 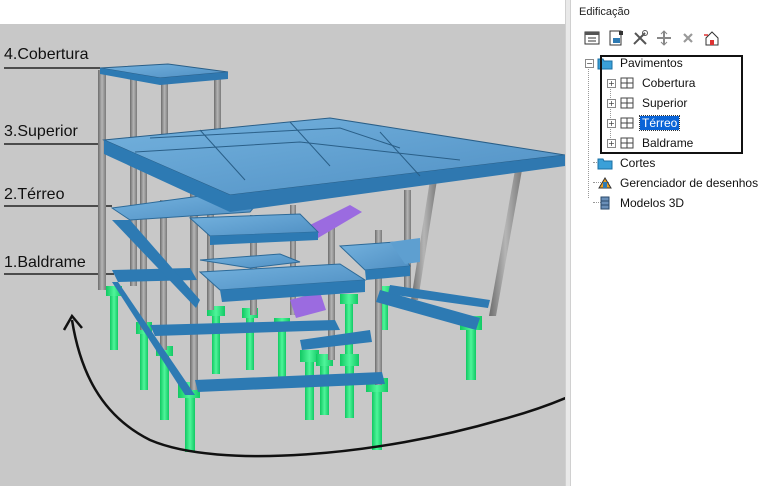 I want to click on panel-title: Edificação, so click(x=604, y=12).